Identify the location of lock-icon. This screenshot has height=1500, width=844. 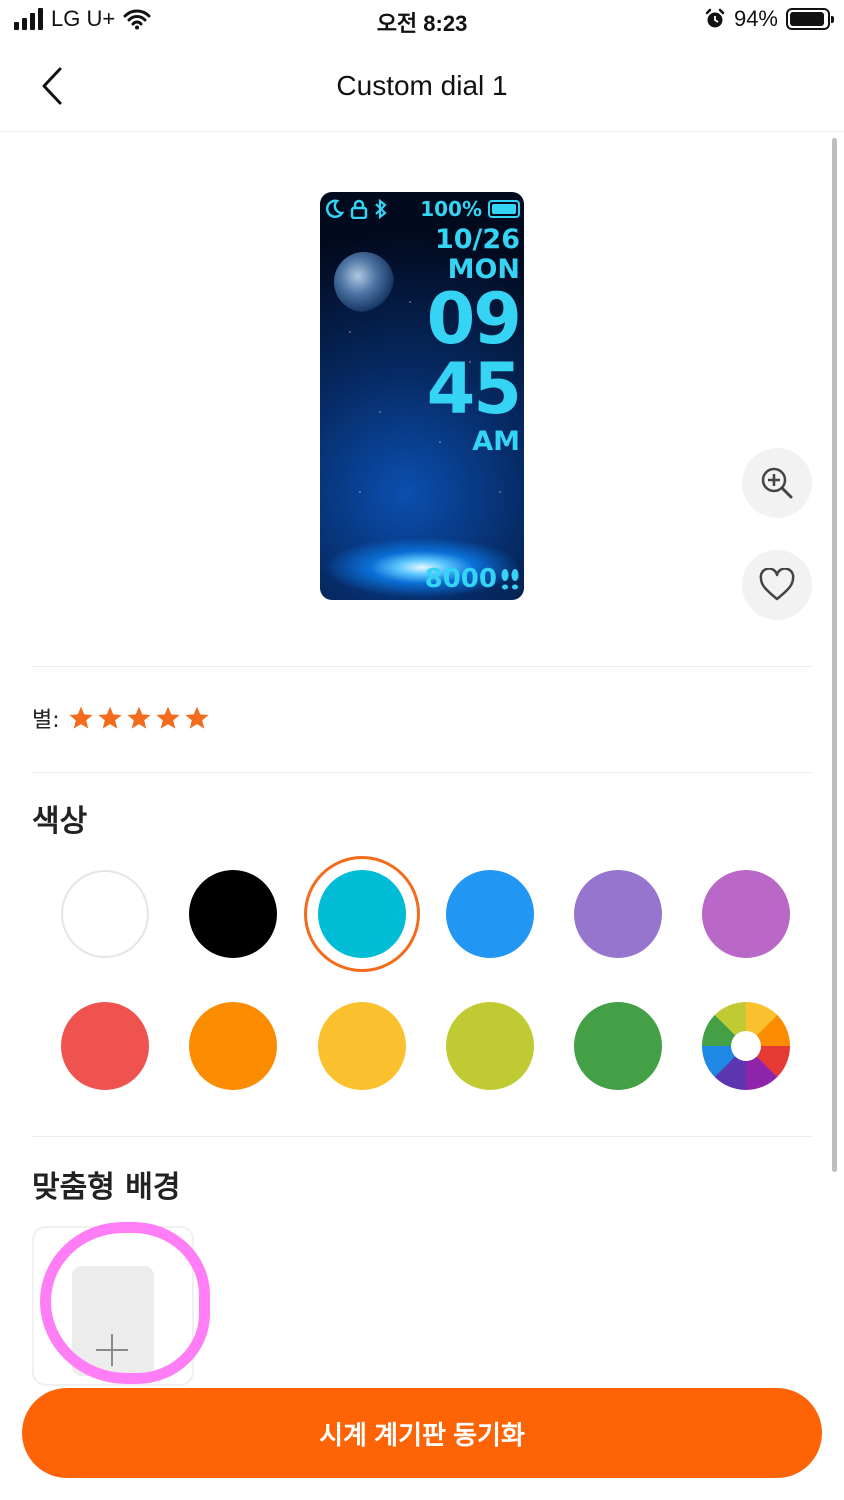
(359, 209).